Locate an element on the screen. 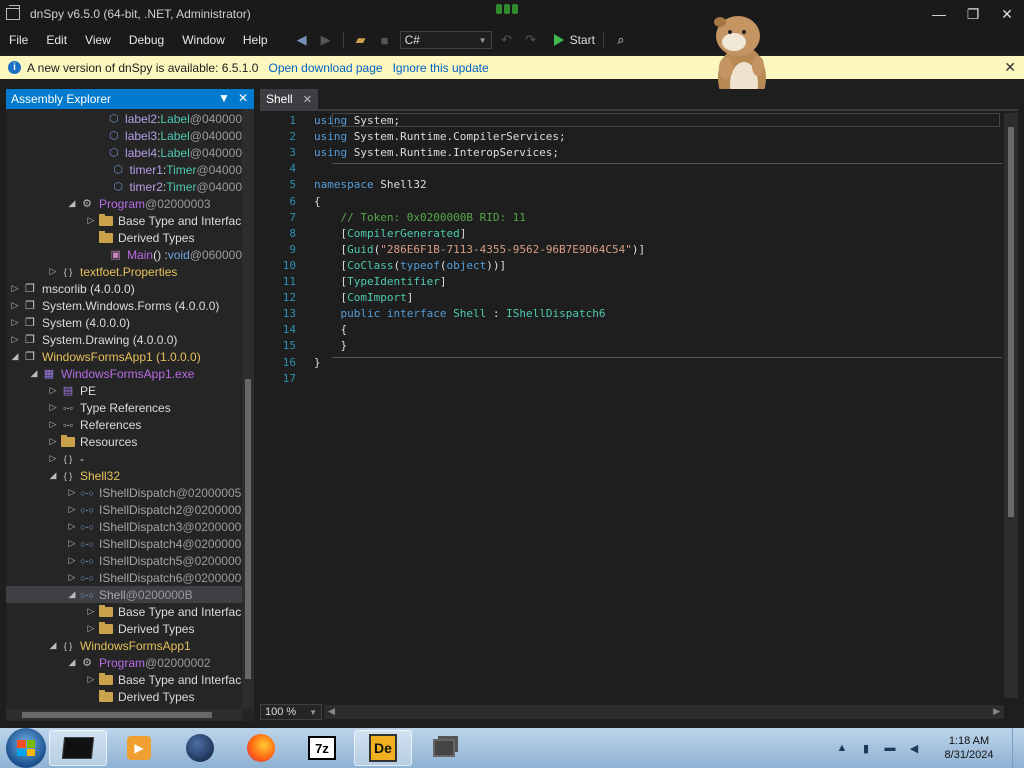 The image size is (1024, 768). code-line: 8 [CompilerGenerated] is located at coordinates (632, 233).